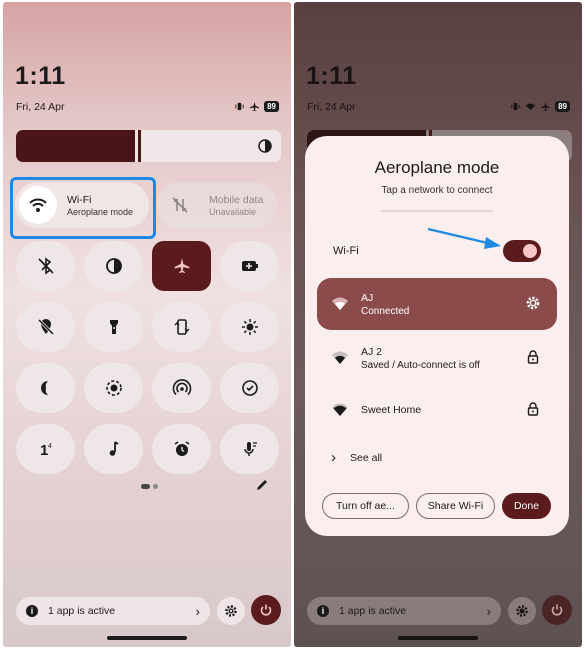 The image size is (585, 650). Describe the element at coordinates (50, 446) in the screenshot. I see `svg-text: 4` at that location.